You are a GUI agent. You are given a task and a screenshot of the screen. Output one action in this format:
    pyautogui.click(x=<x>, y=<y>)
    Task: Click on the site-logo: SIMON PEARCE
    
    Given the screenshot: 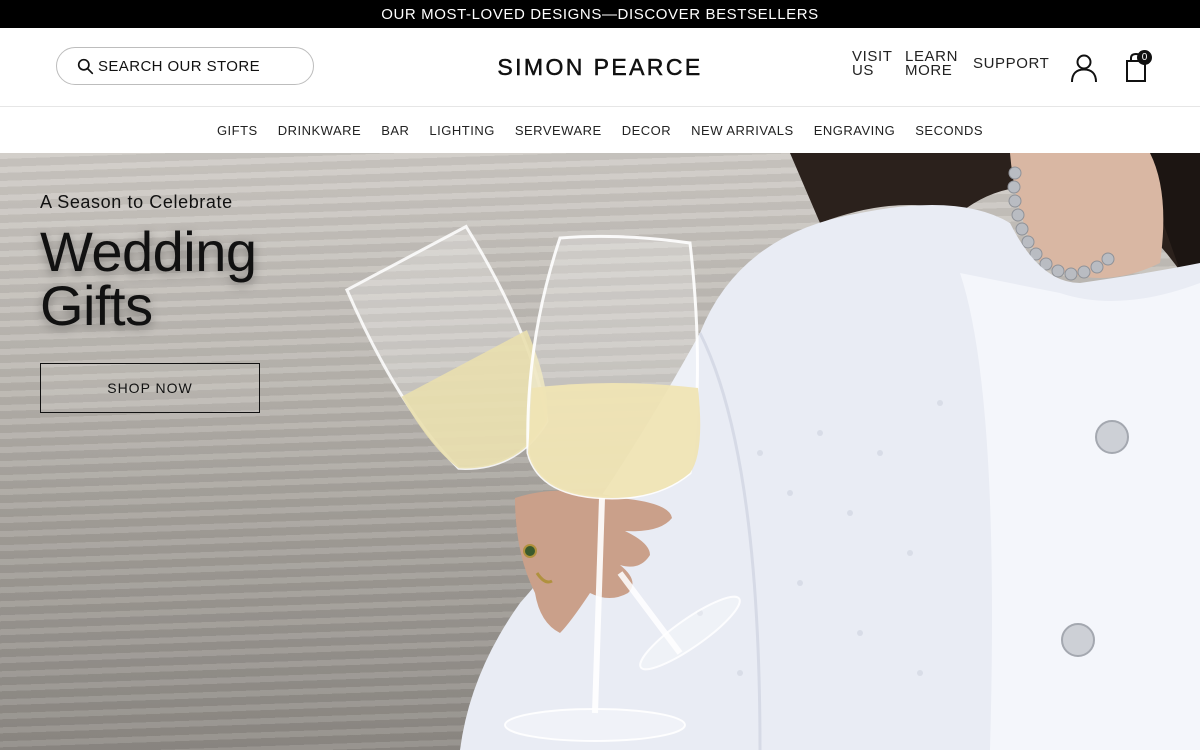 What is the action you would take?
    pyautogui.click(x=600, y=67)
    